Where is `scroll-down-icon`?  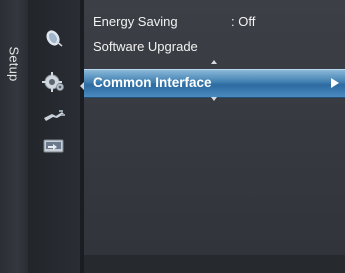 scroll-down-icon is located at coordinates (214, 99).